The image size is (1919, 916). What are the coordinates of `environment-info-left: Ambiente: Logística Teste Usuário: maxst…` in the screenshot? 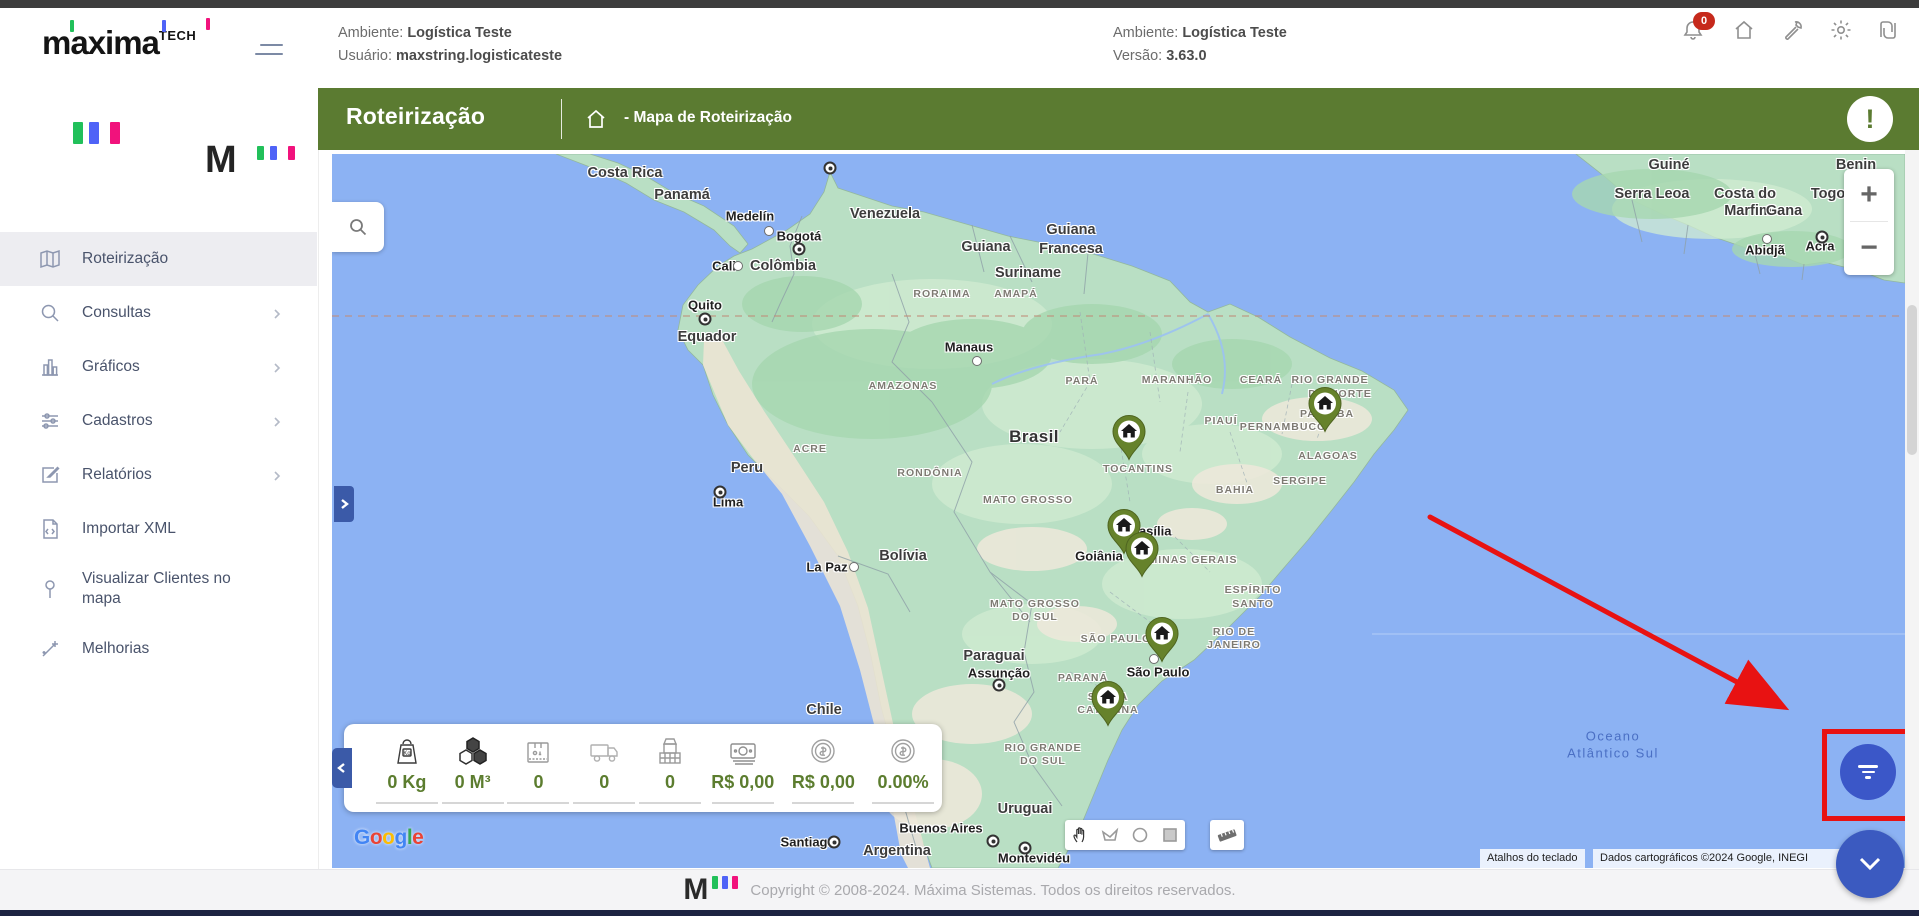 It's located at (450, 45).